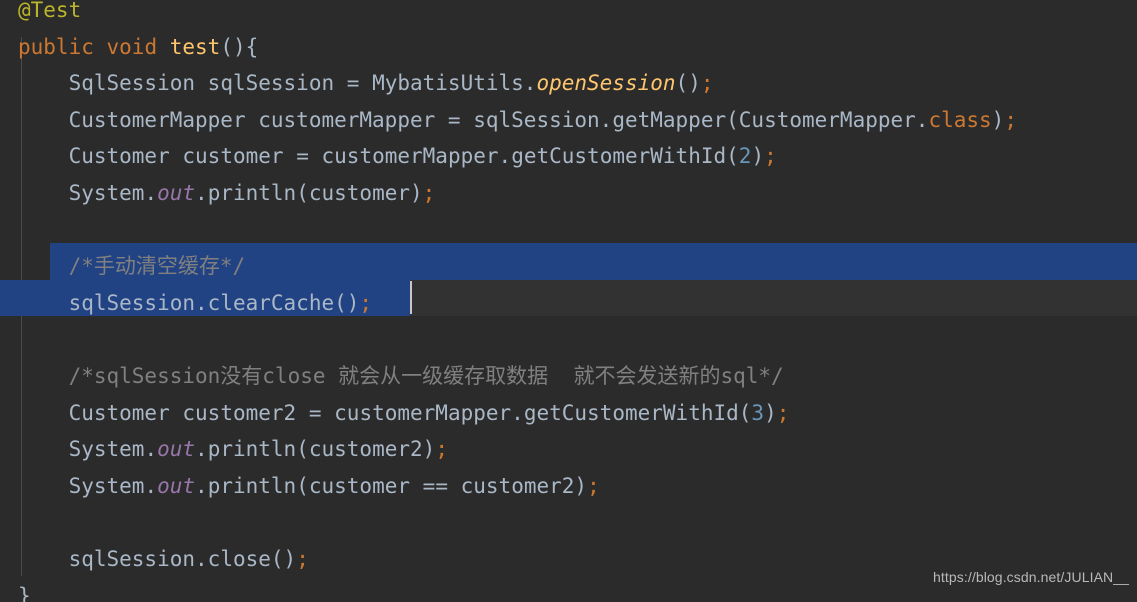 This screenshot has height=602, width=1137. What do you see at coordinates (429, 449) in the screenshot?
I see `paren-close-8: )` at bounding box center [429, 449].